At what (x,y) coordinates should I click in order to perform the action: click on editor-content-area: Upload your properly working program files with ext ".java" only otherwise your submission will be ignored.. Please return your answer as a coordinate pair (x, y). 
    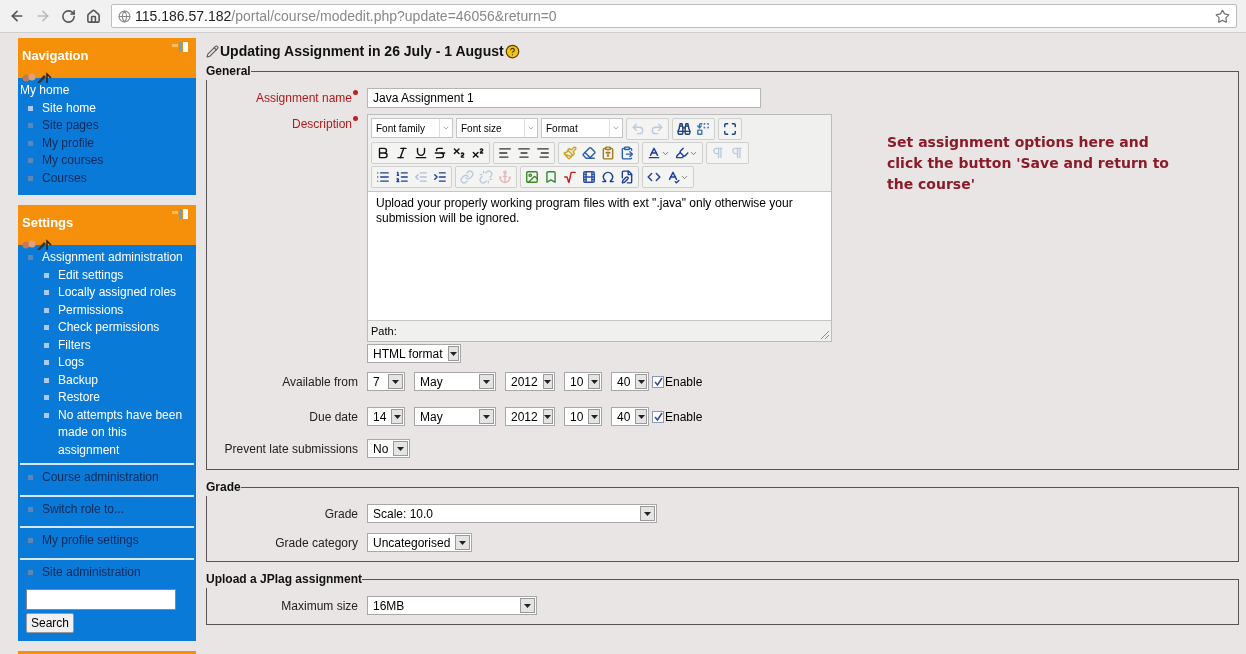
    Looking at the image, I should click on (599, 256).